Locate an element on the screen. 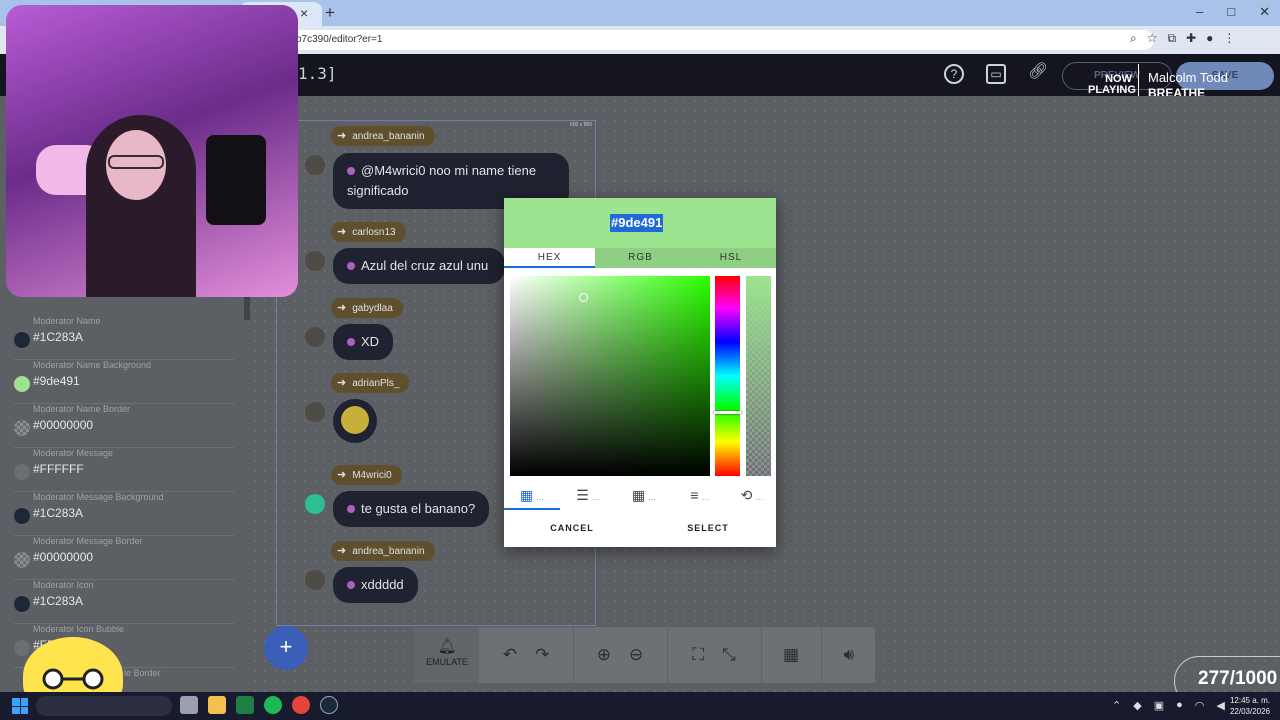  color-mode-tabs: HEX RGB HSL is located at coordinates (640, 258).